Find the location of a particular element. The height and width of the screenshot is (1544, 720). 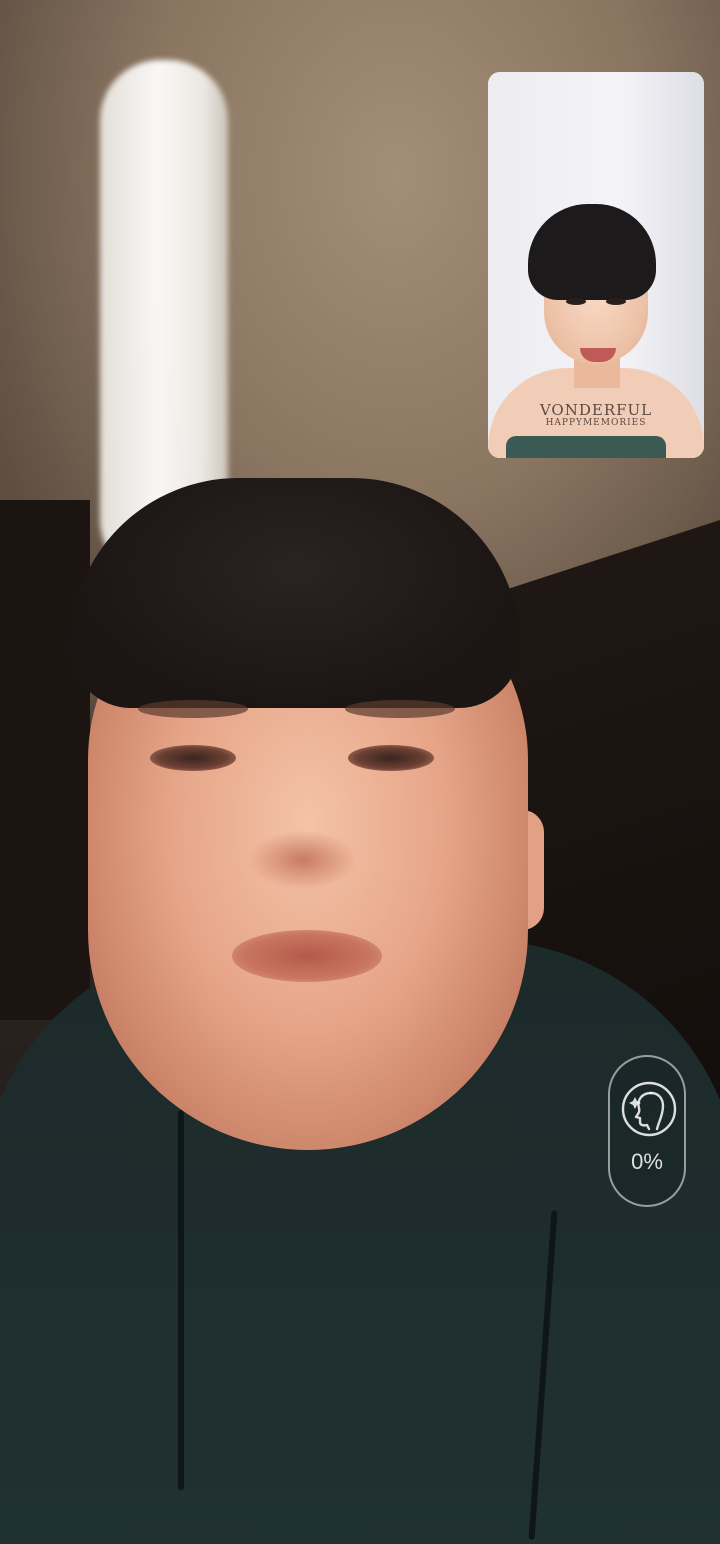

self-view-shirt-graphic is located at coordinates (586, 447).